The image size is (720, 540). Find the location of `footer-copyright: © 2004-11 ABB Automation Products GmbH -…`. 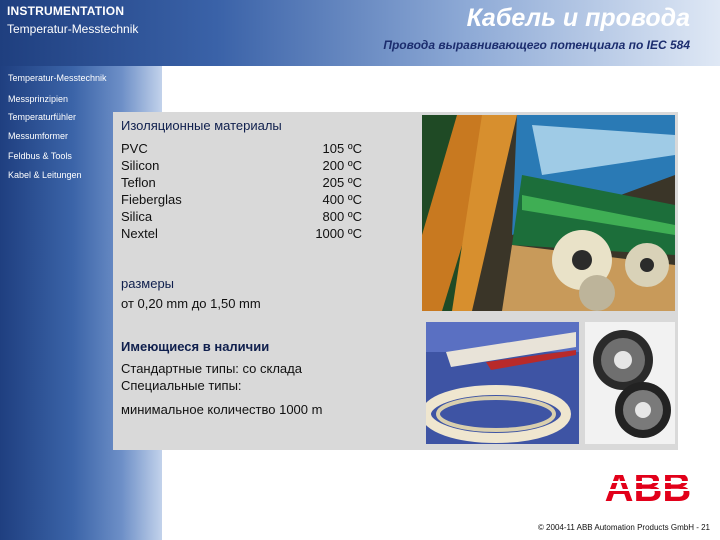

footer-copyright: © 2004-11 ABB Automation Products GmbH -… is located at coordinates (623, 527).